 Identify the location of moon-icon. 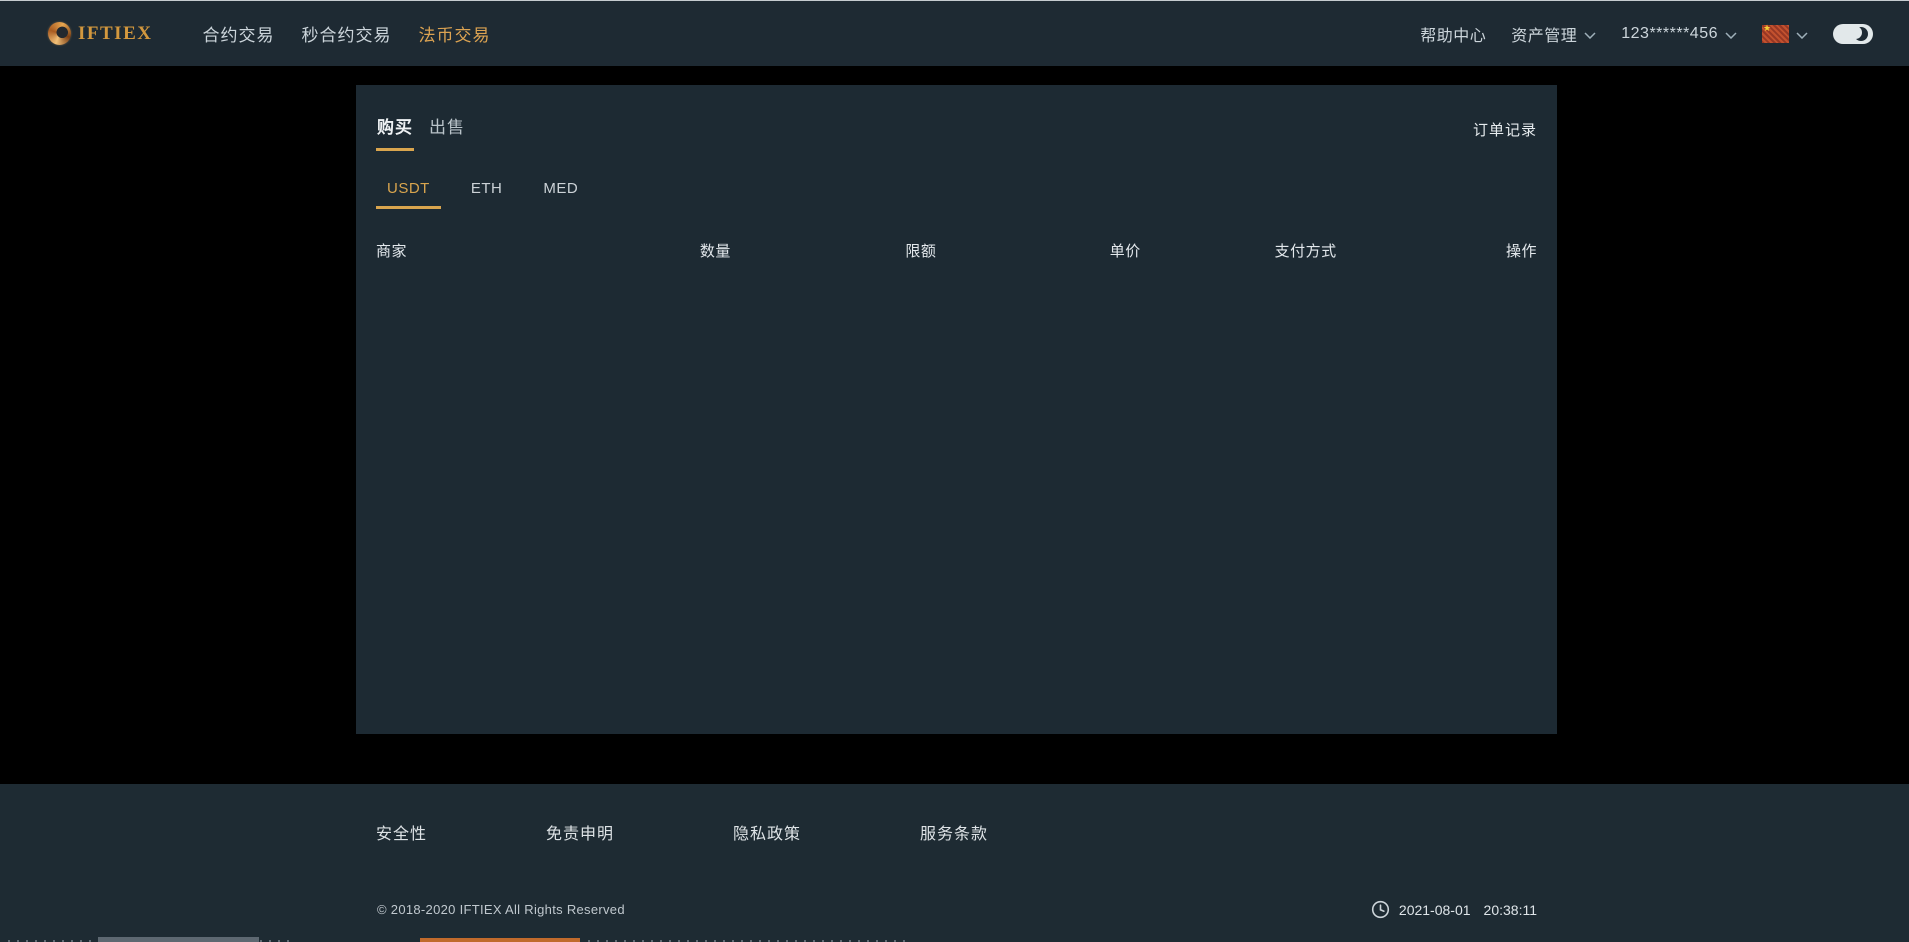
(1858, 33).